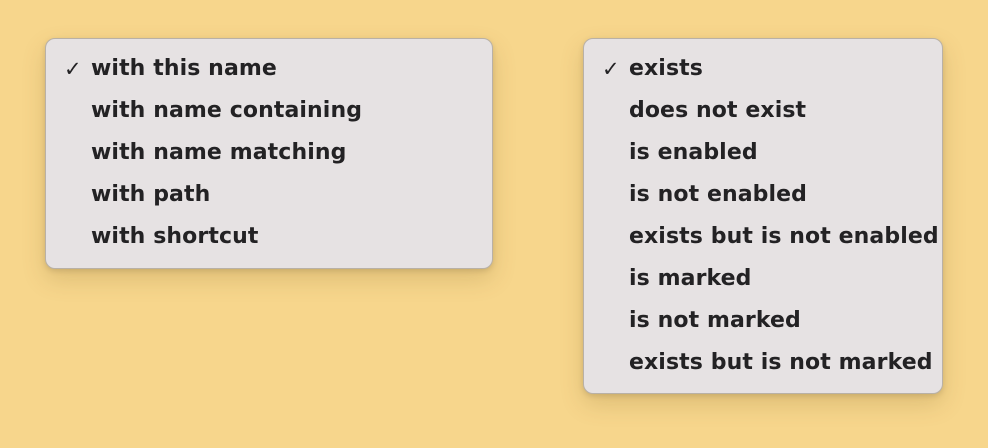 The height and width of the screenshot is (448, 988). I want to click on menu-item-is-not-enabled: is not enabled, so click(763, 195).